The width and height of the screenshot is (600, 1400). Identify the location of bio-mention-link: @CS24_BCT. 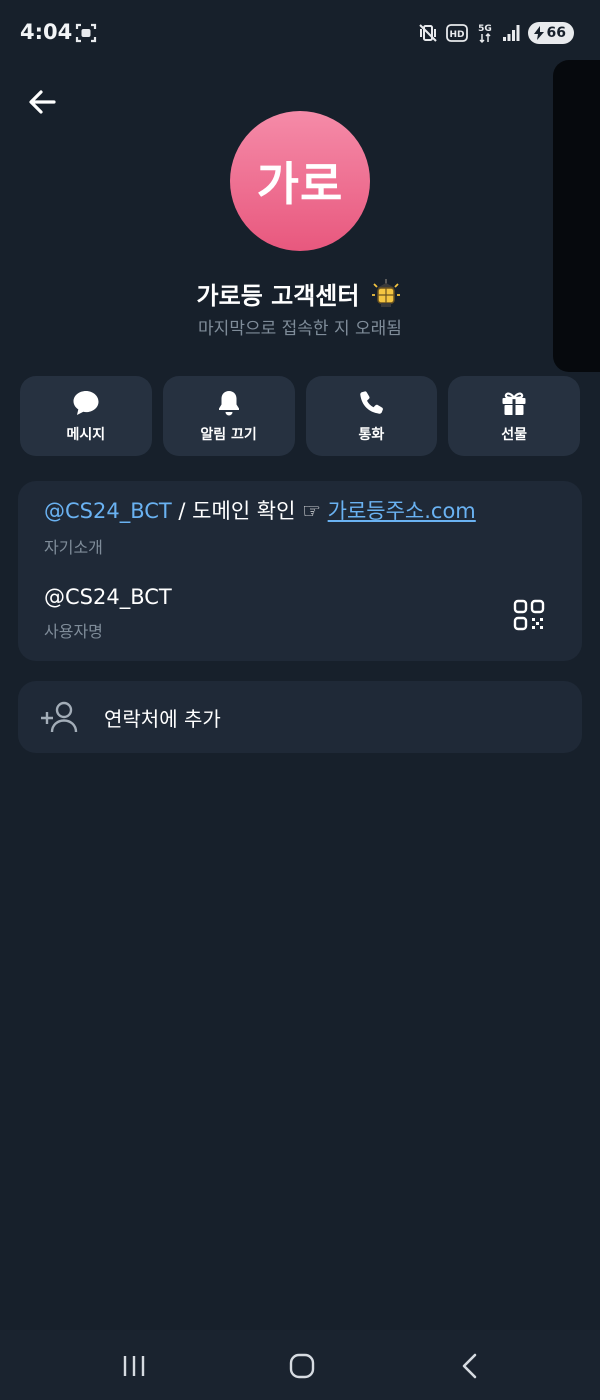
(108, 511).